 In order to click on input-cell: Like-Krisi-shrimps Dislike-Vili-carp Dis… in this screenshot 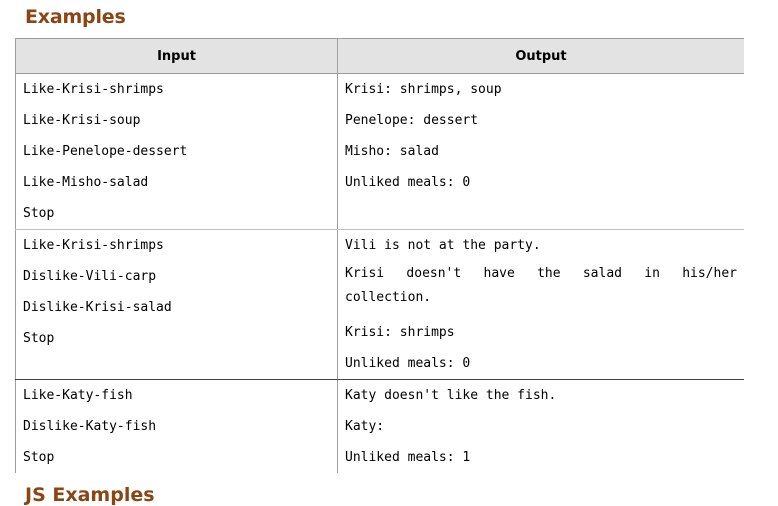, I will do `click(176, 304)`.